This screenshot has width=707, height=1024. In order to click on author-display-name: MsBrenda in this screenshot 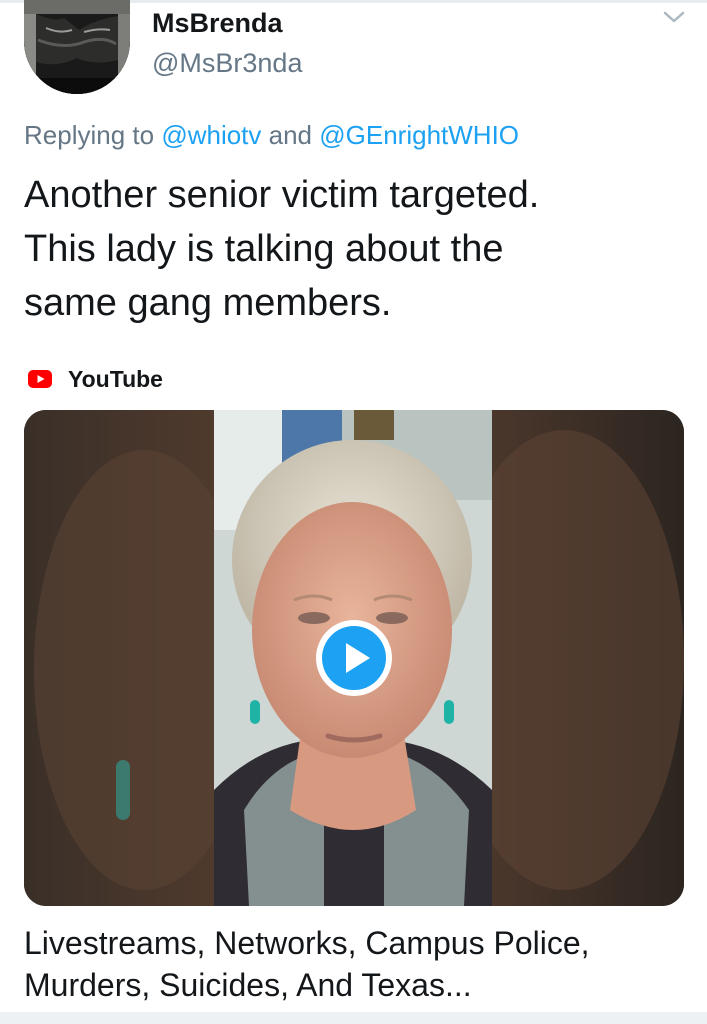, I will do `click(217, 23)`.